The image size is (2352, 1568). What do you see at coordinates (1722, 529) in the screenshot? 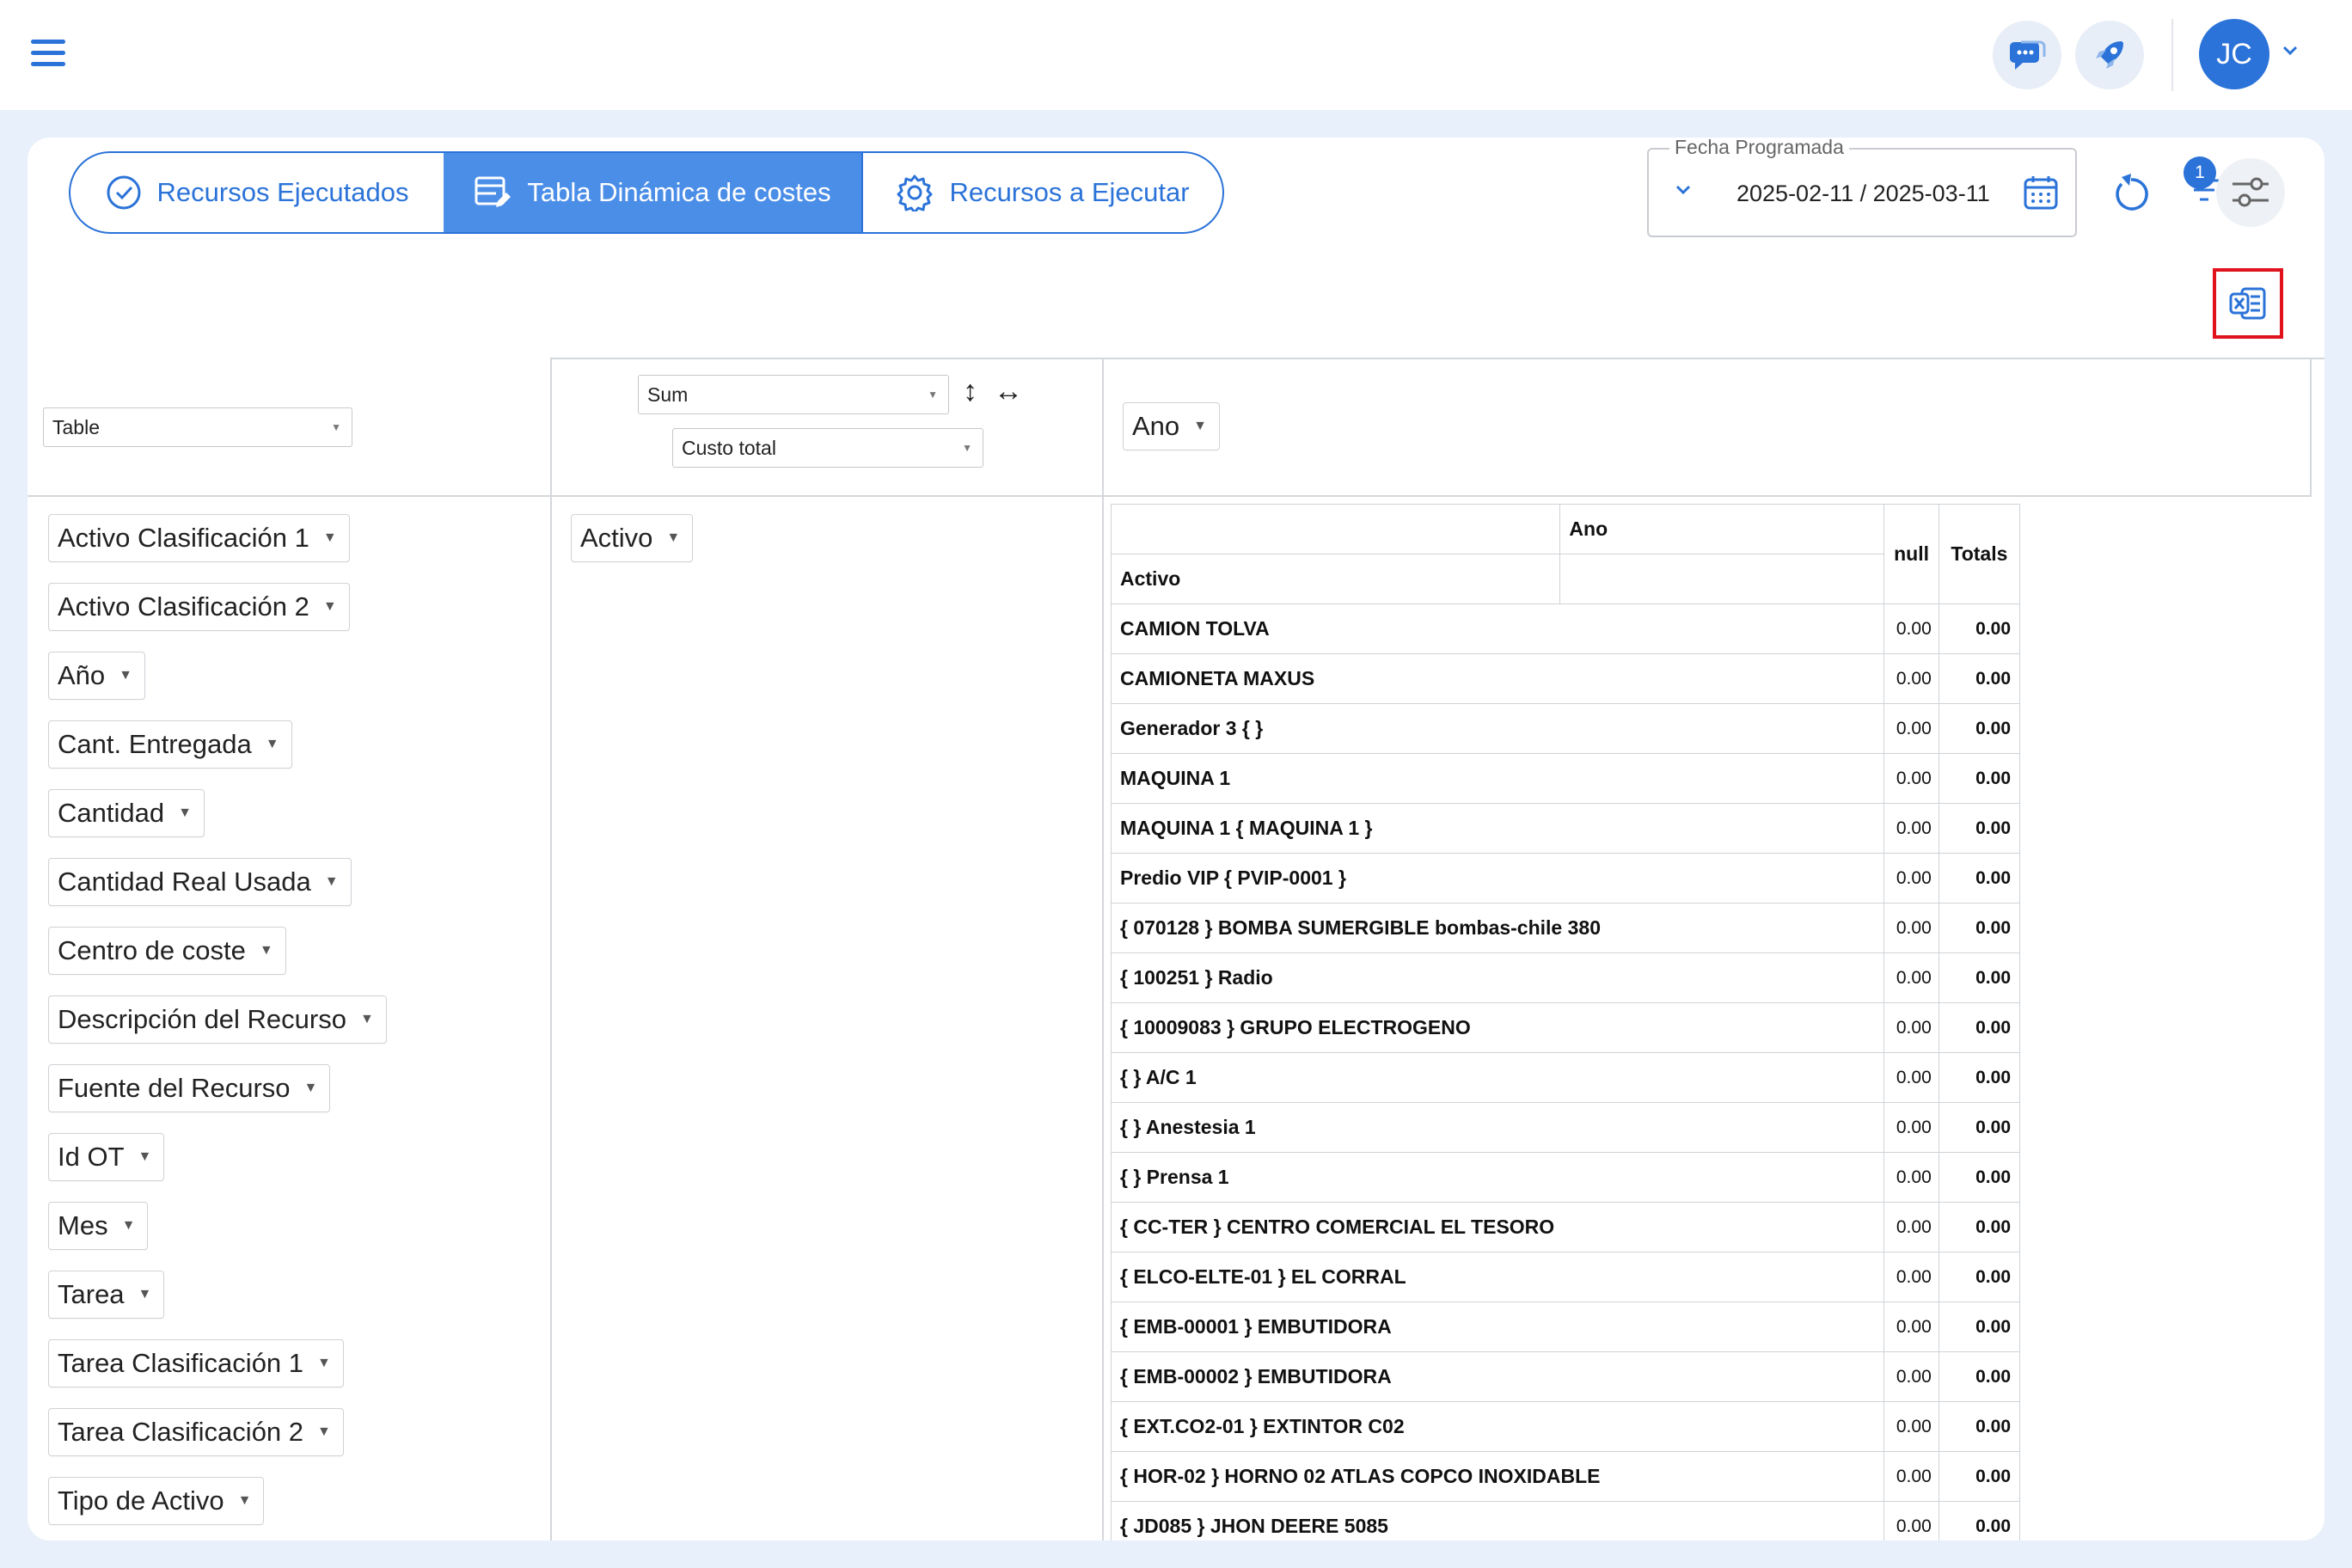
I see `col-header-cell: Ano` at bounding box center [1722, 529].